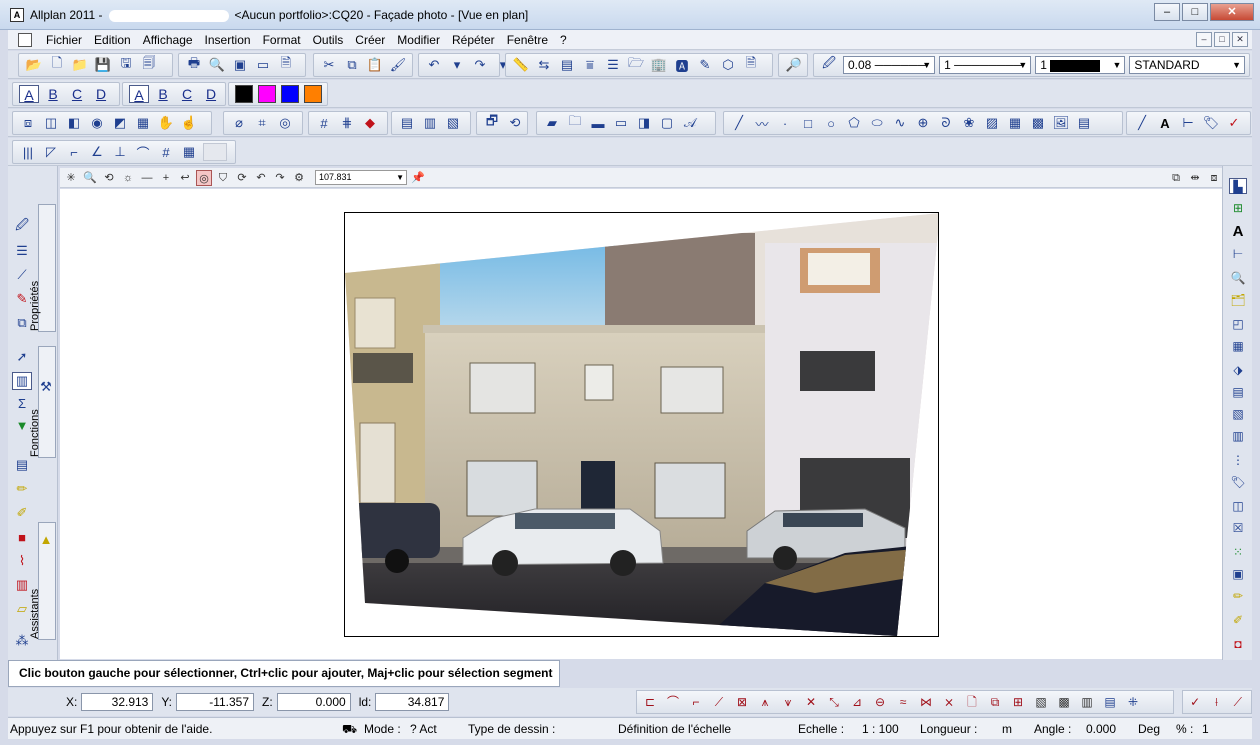 The image size is (1260, 745). Describe the element at coordinates (1216, 702) in the screenshot. I see `quick-trim-icon: ⟊` at that location.